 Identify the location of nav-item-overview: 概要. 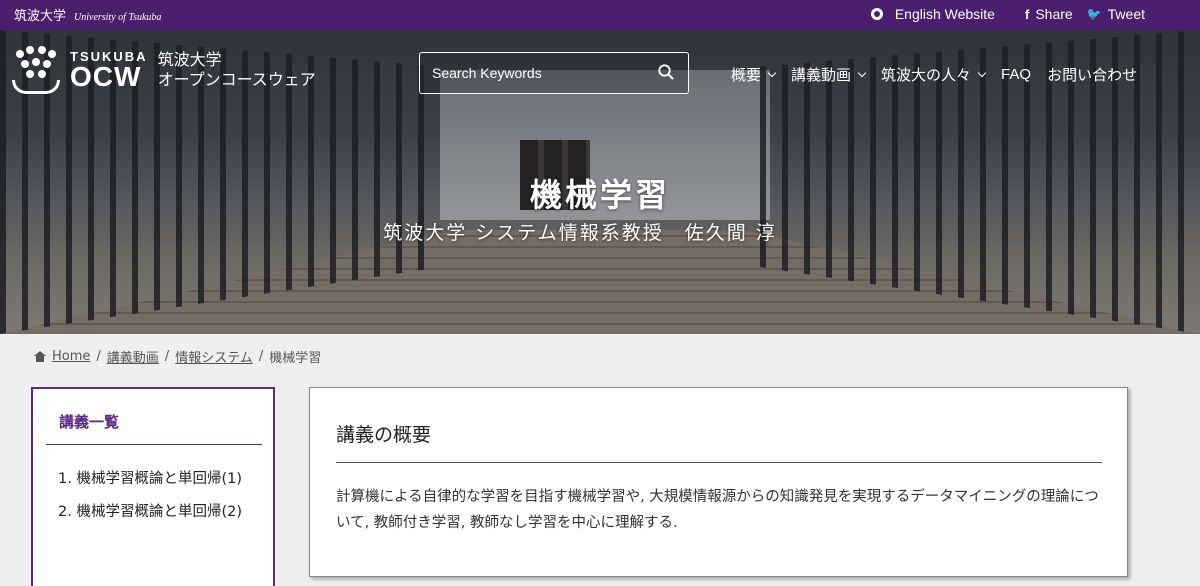
(754, 74).